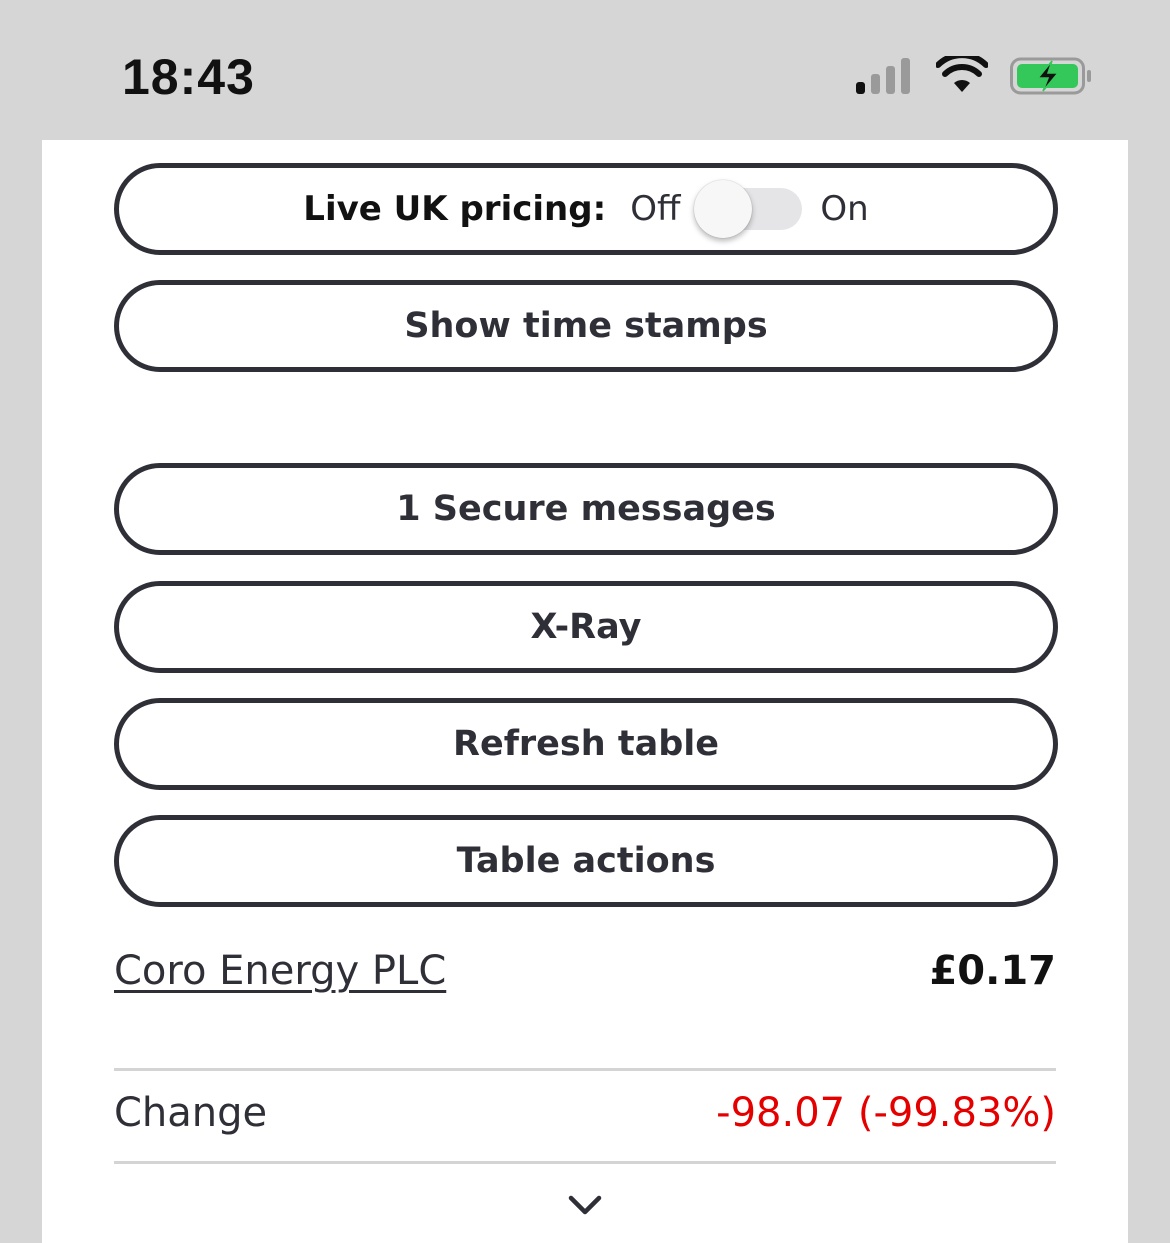 Image resolution: width=1170 pixels, height=1243 pixels. I want to click on cellular-signal-icon, so click(883, 76).